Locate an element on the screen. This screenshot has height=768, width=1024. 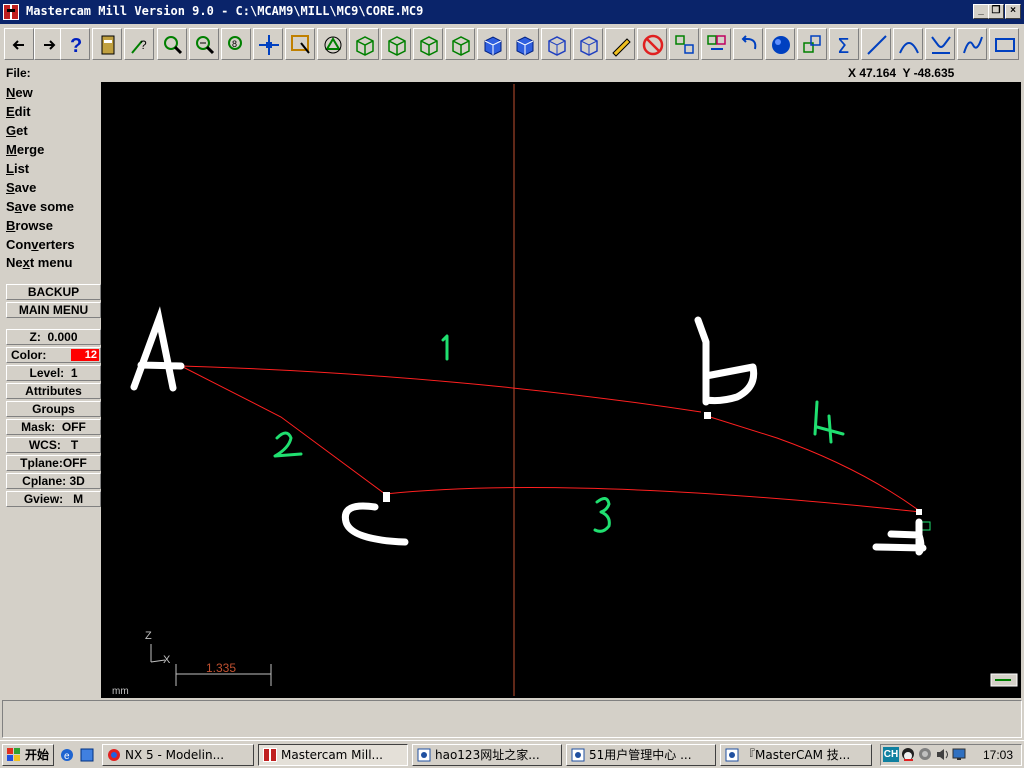
view-top-button is located at coordinates (364, 44).